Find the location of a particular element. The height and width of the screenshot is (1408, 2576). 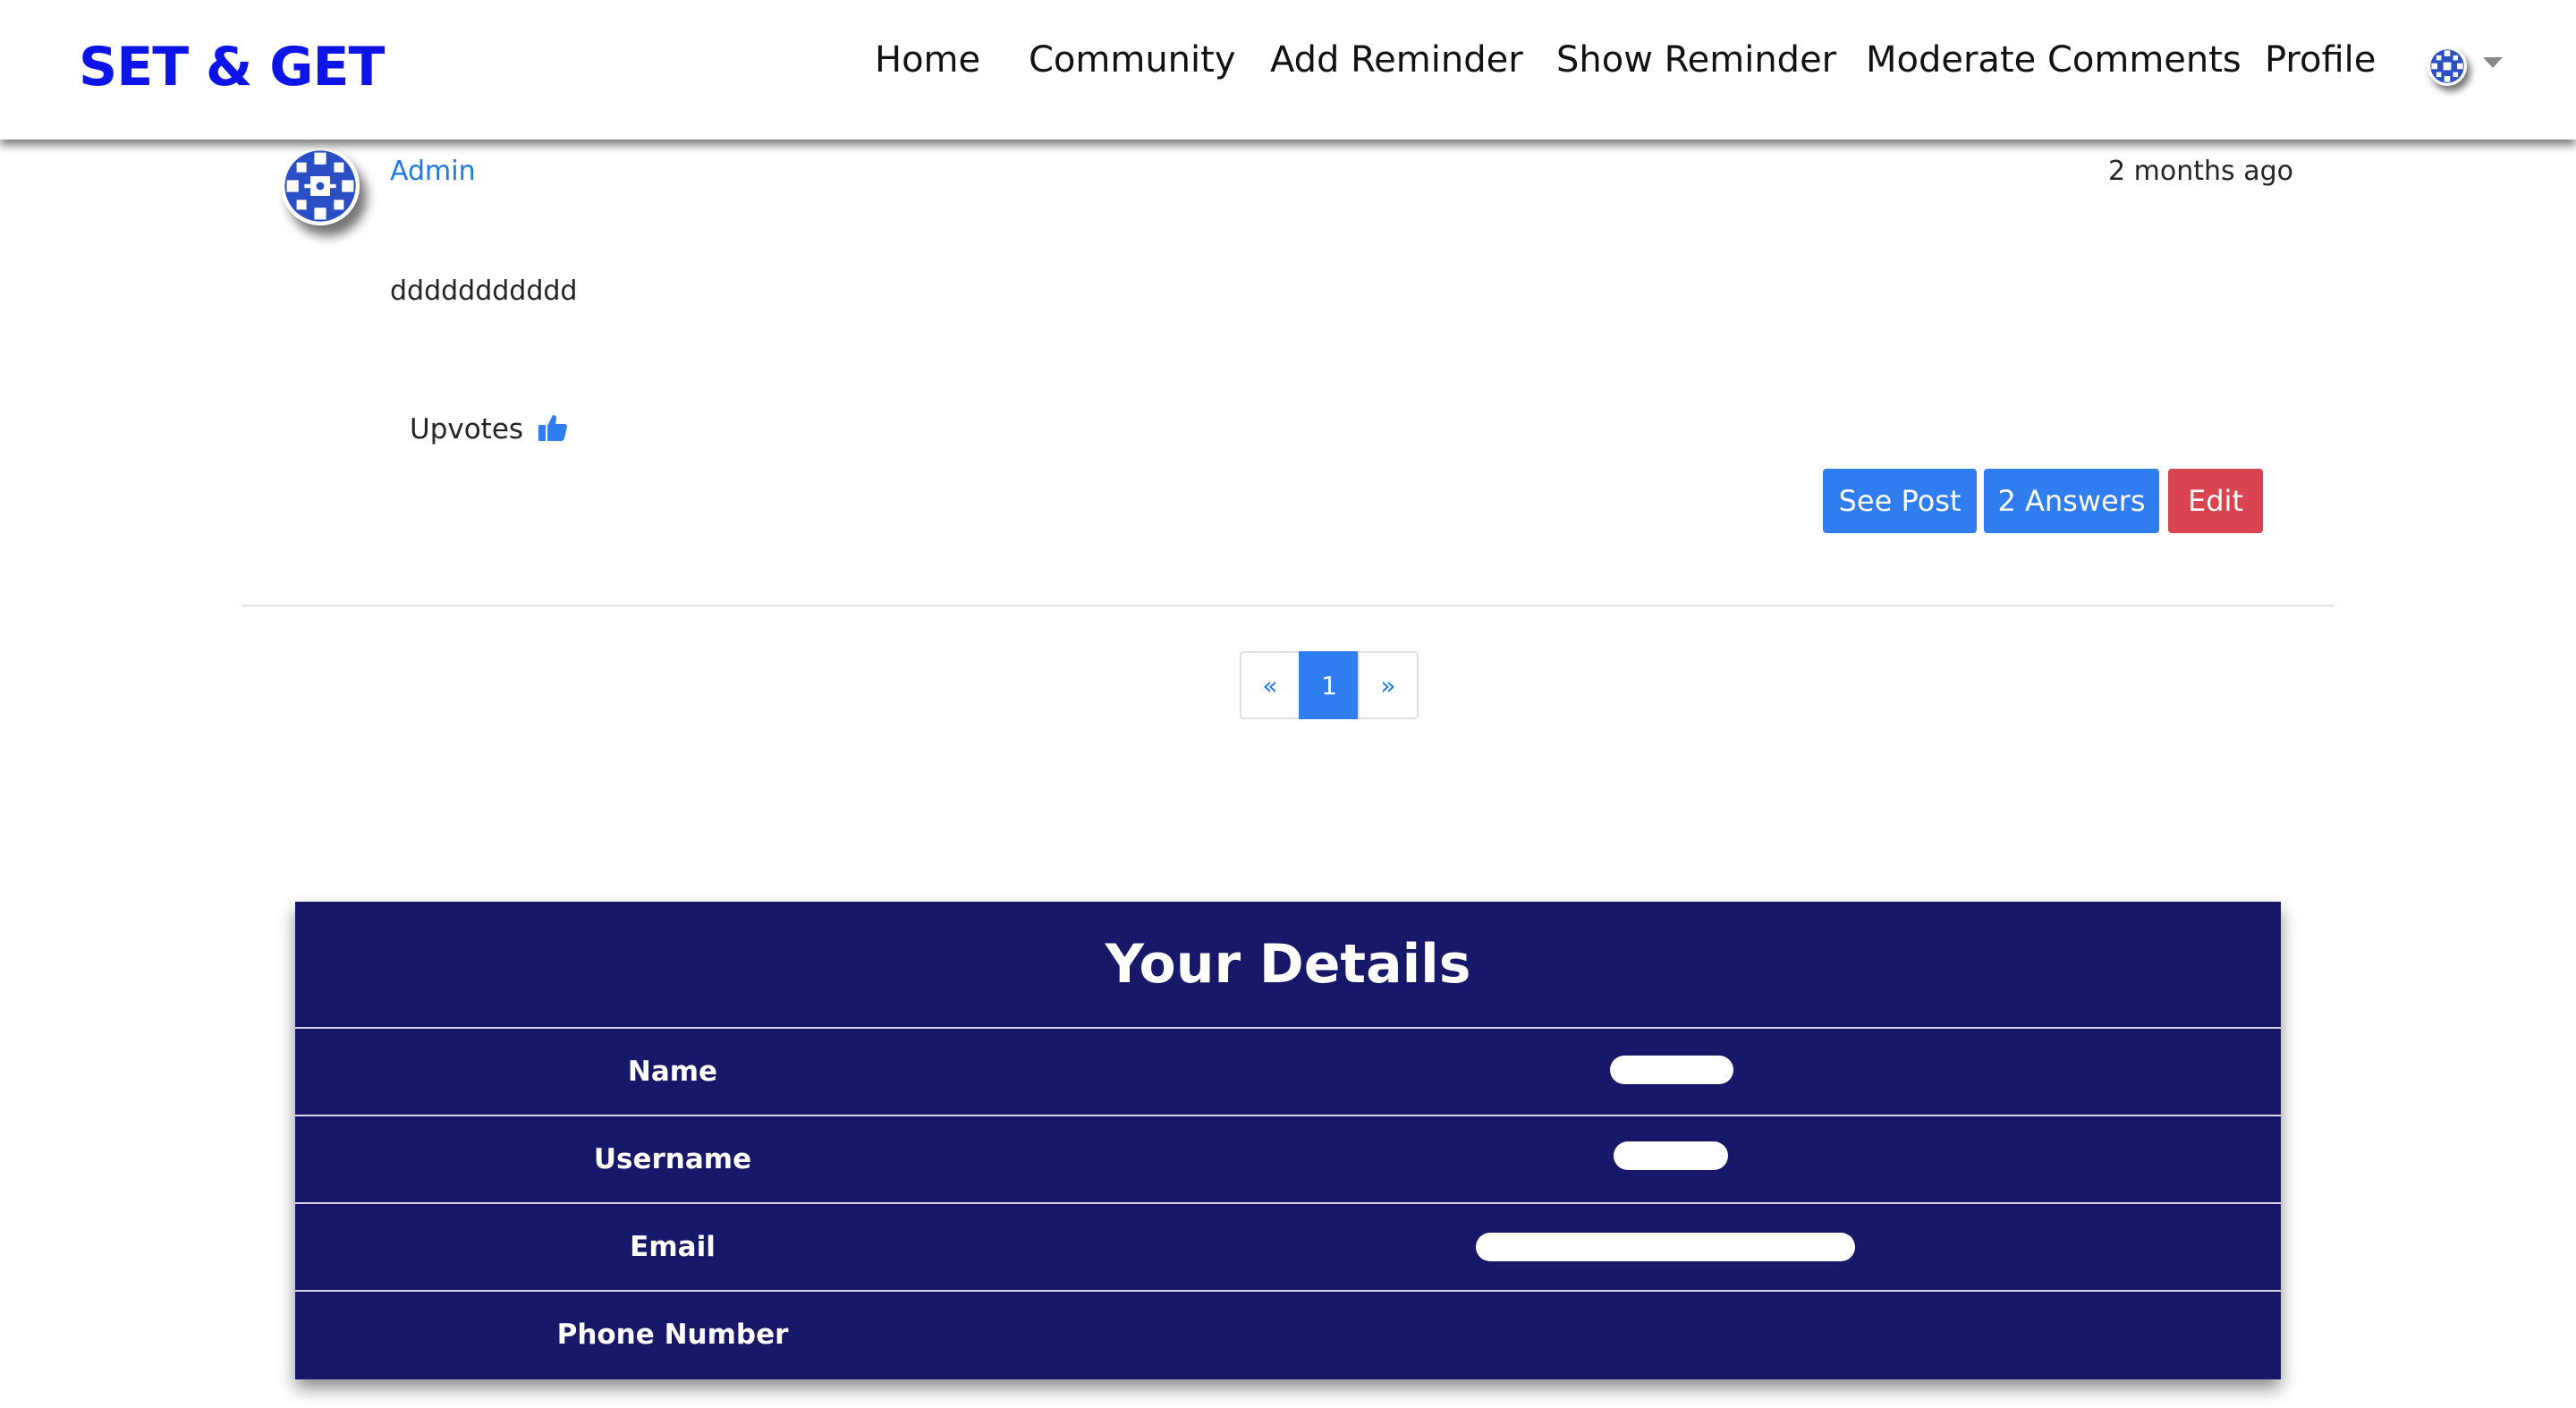

details-row-username: Username is located at coordinates (1288, 1158).